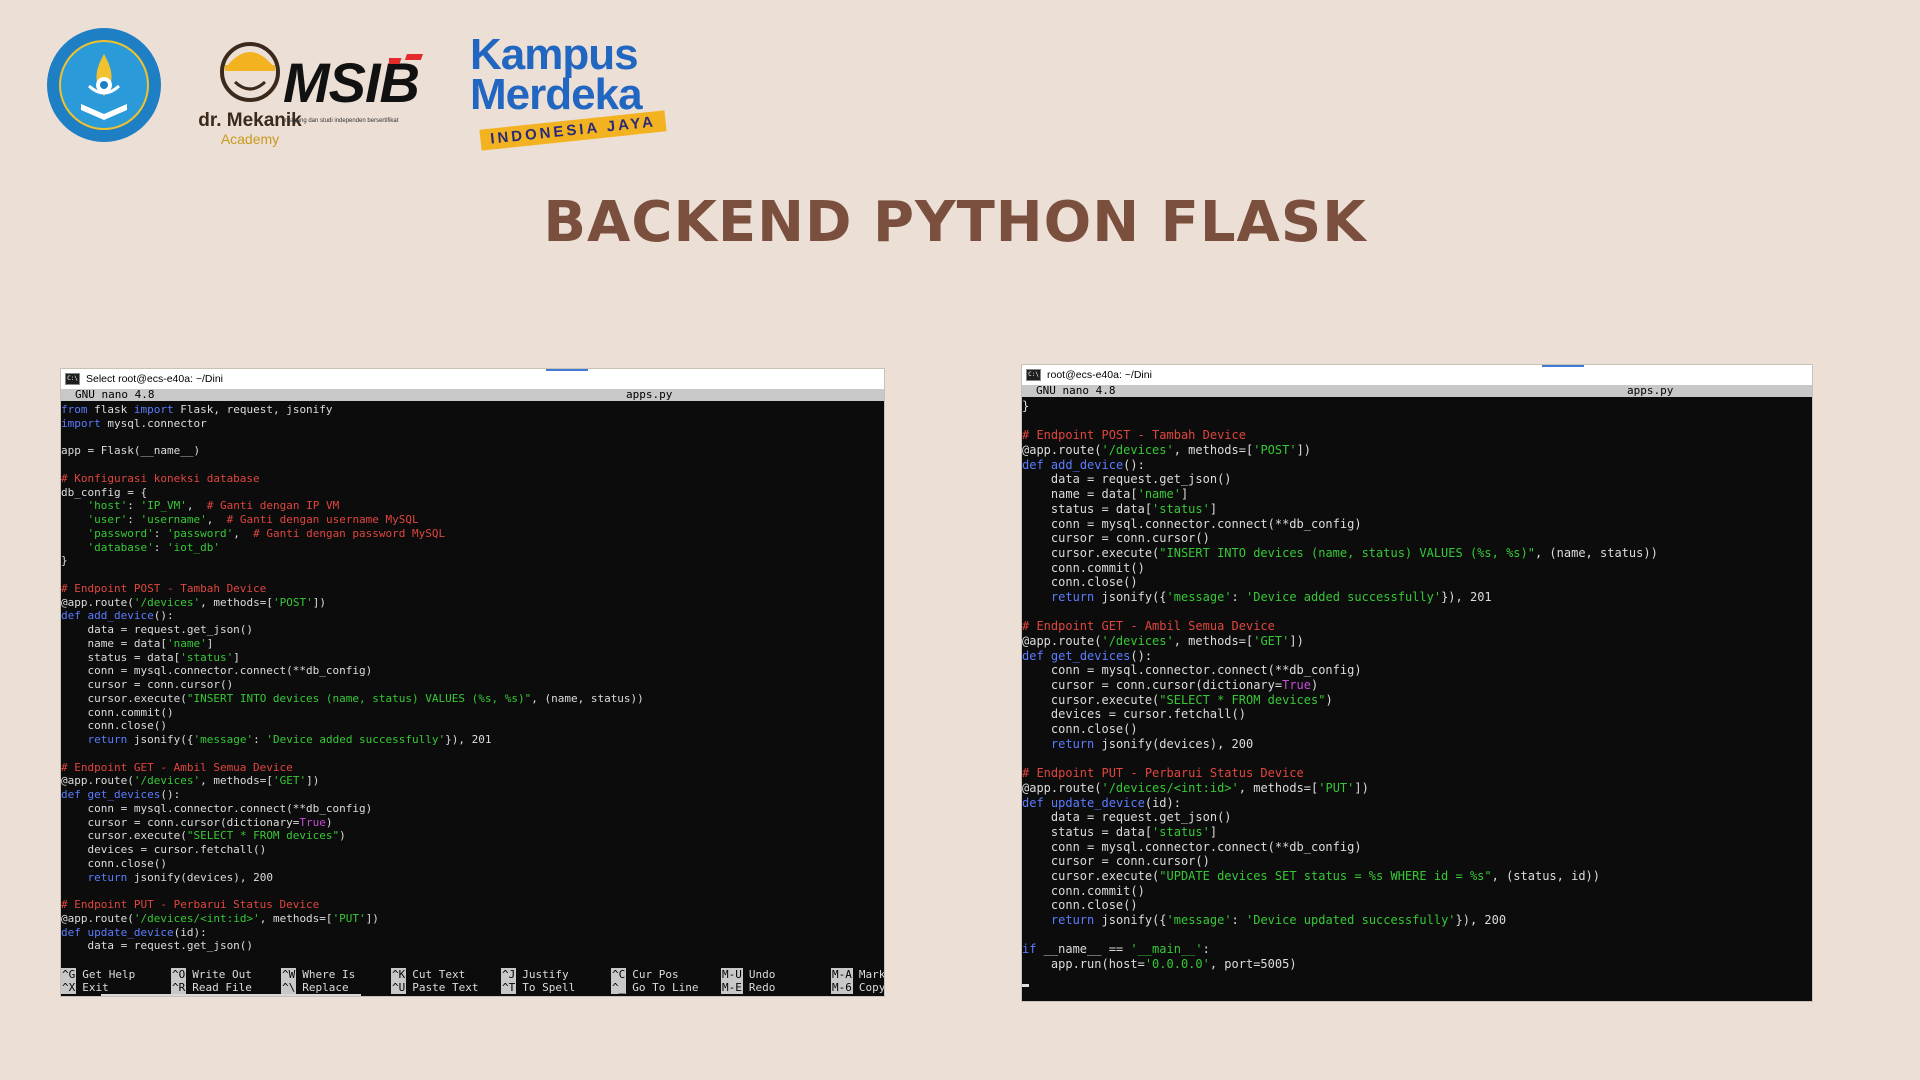 The image size is (1920, 1080). What do you see at coordinates (472, 424) in the screenshot?
I see `code-line: import mysql.connector` at bounding box center [472, 424].